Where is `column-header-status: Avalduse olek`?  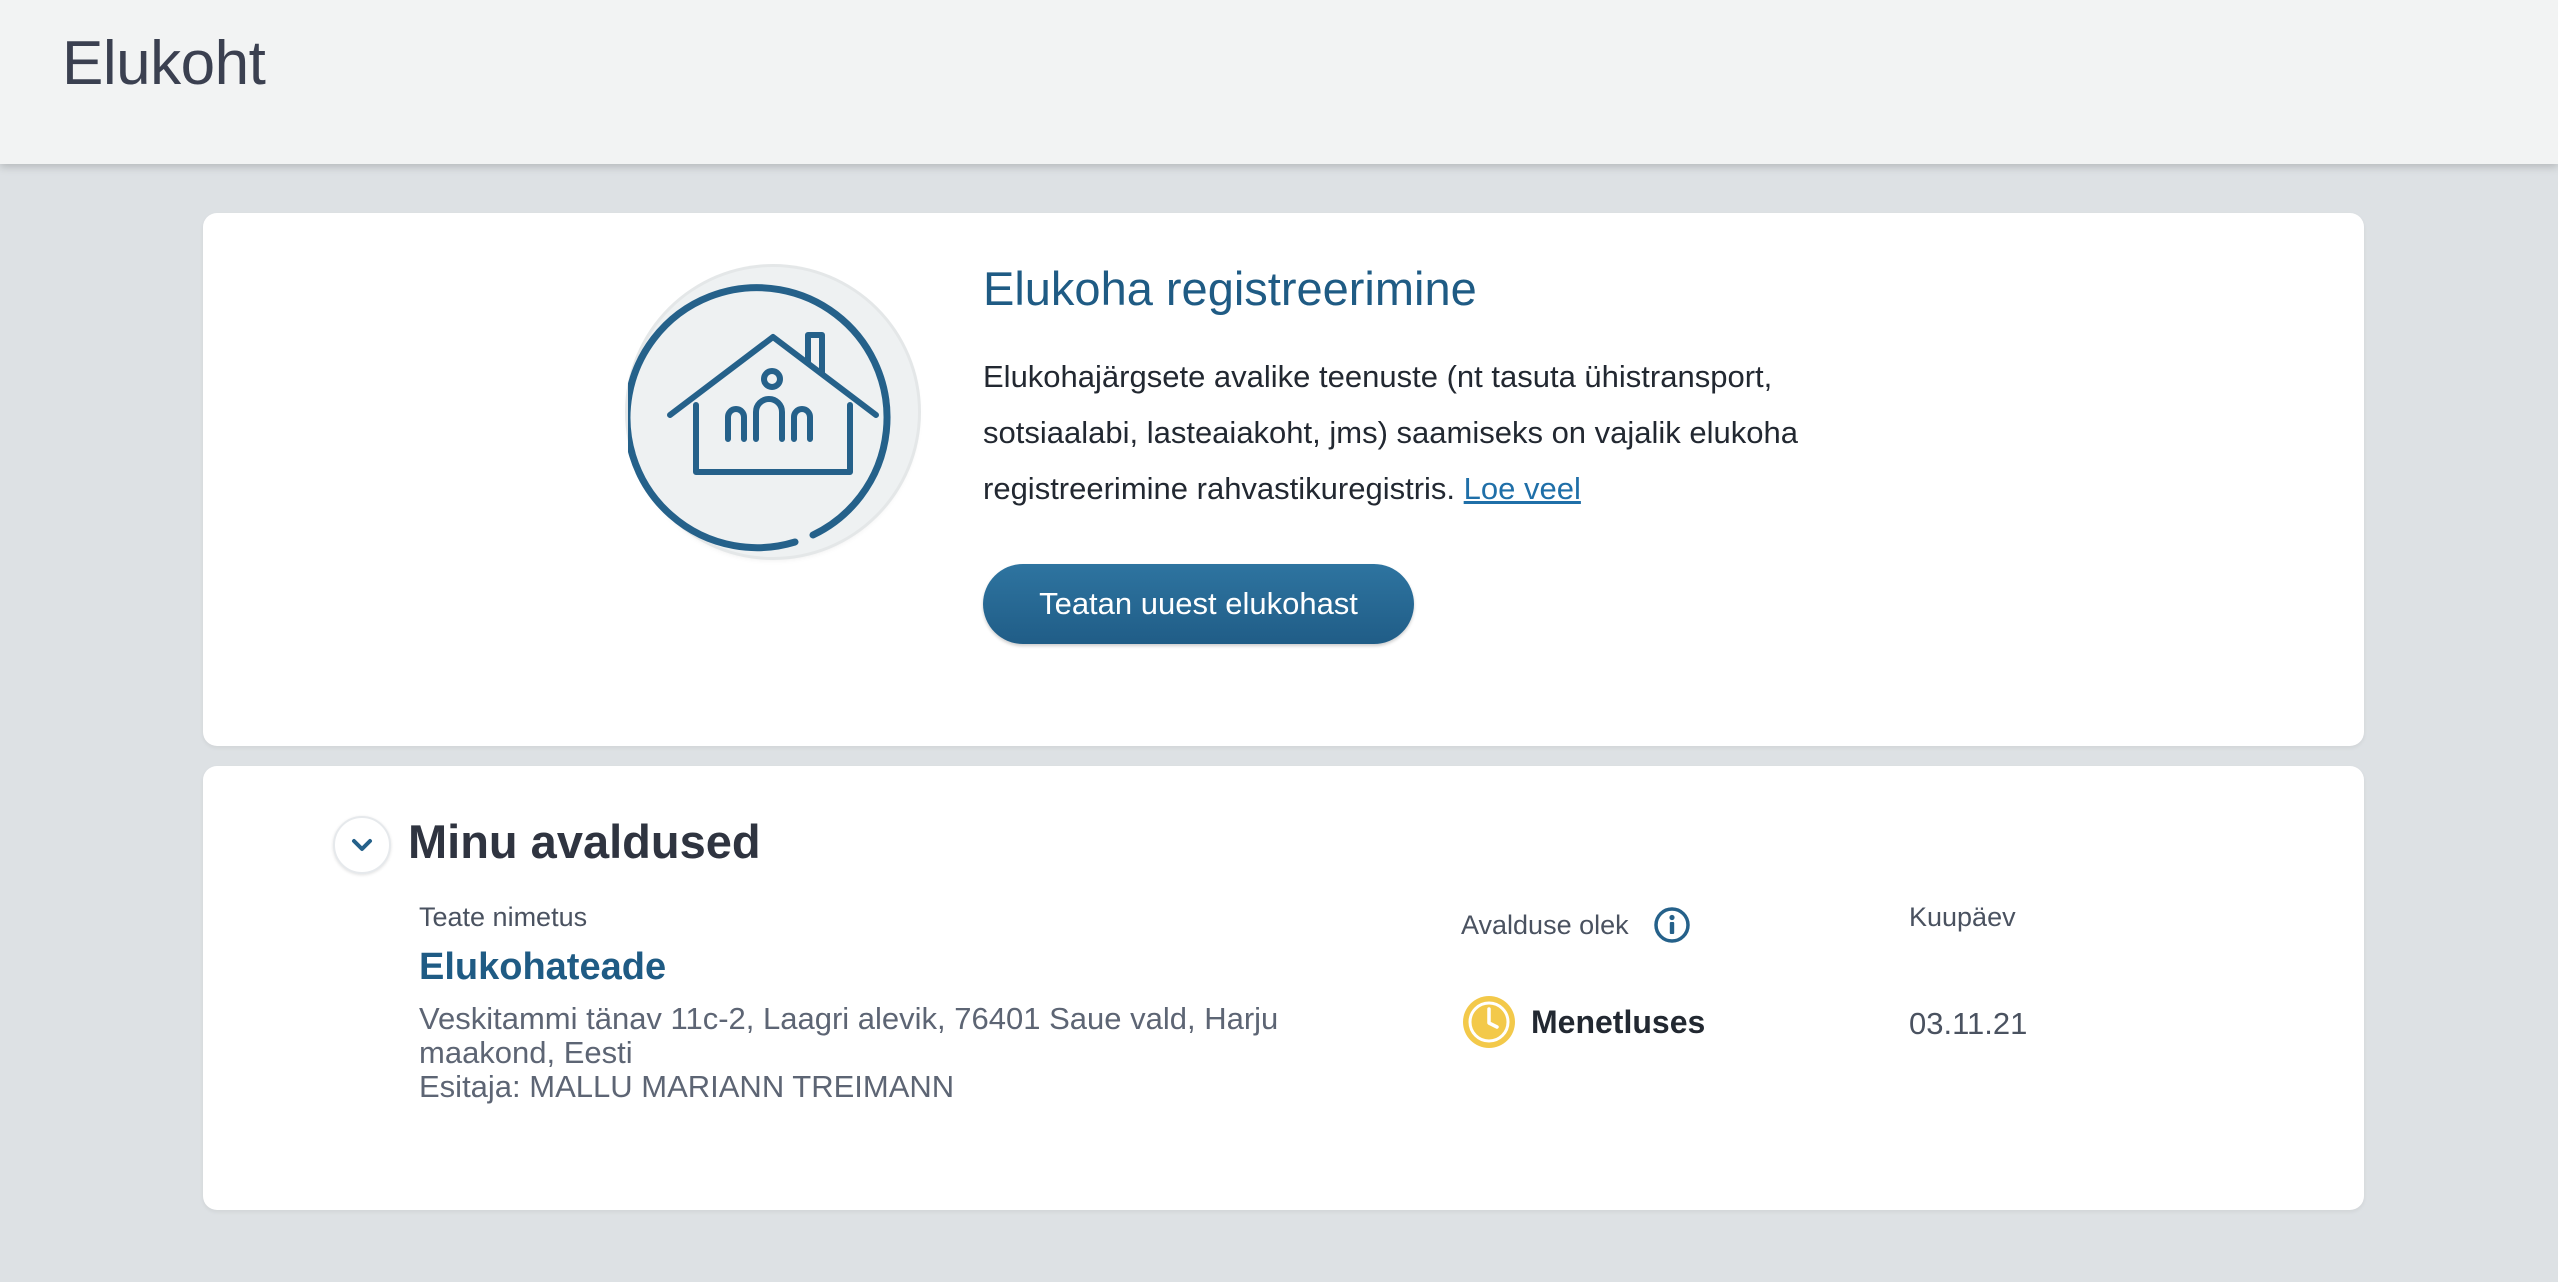 column-header-status: Avalduse olek is located at coordinates (1576, 925).